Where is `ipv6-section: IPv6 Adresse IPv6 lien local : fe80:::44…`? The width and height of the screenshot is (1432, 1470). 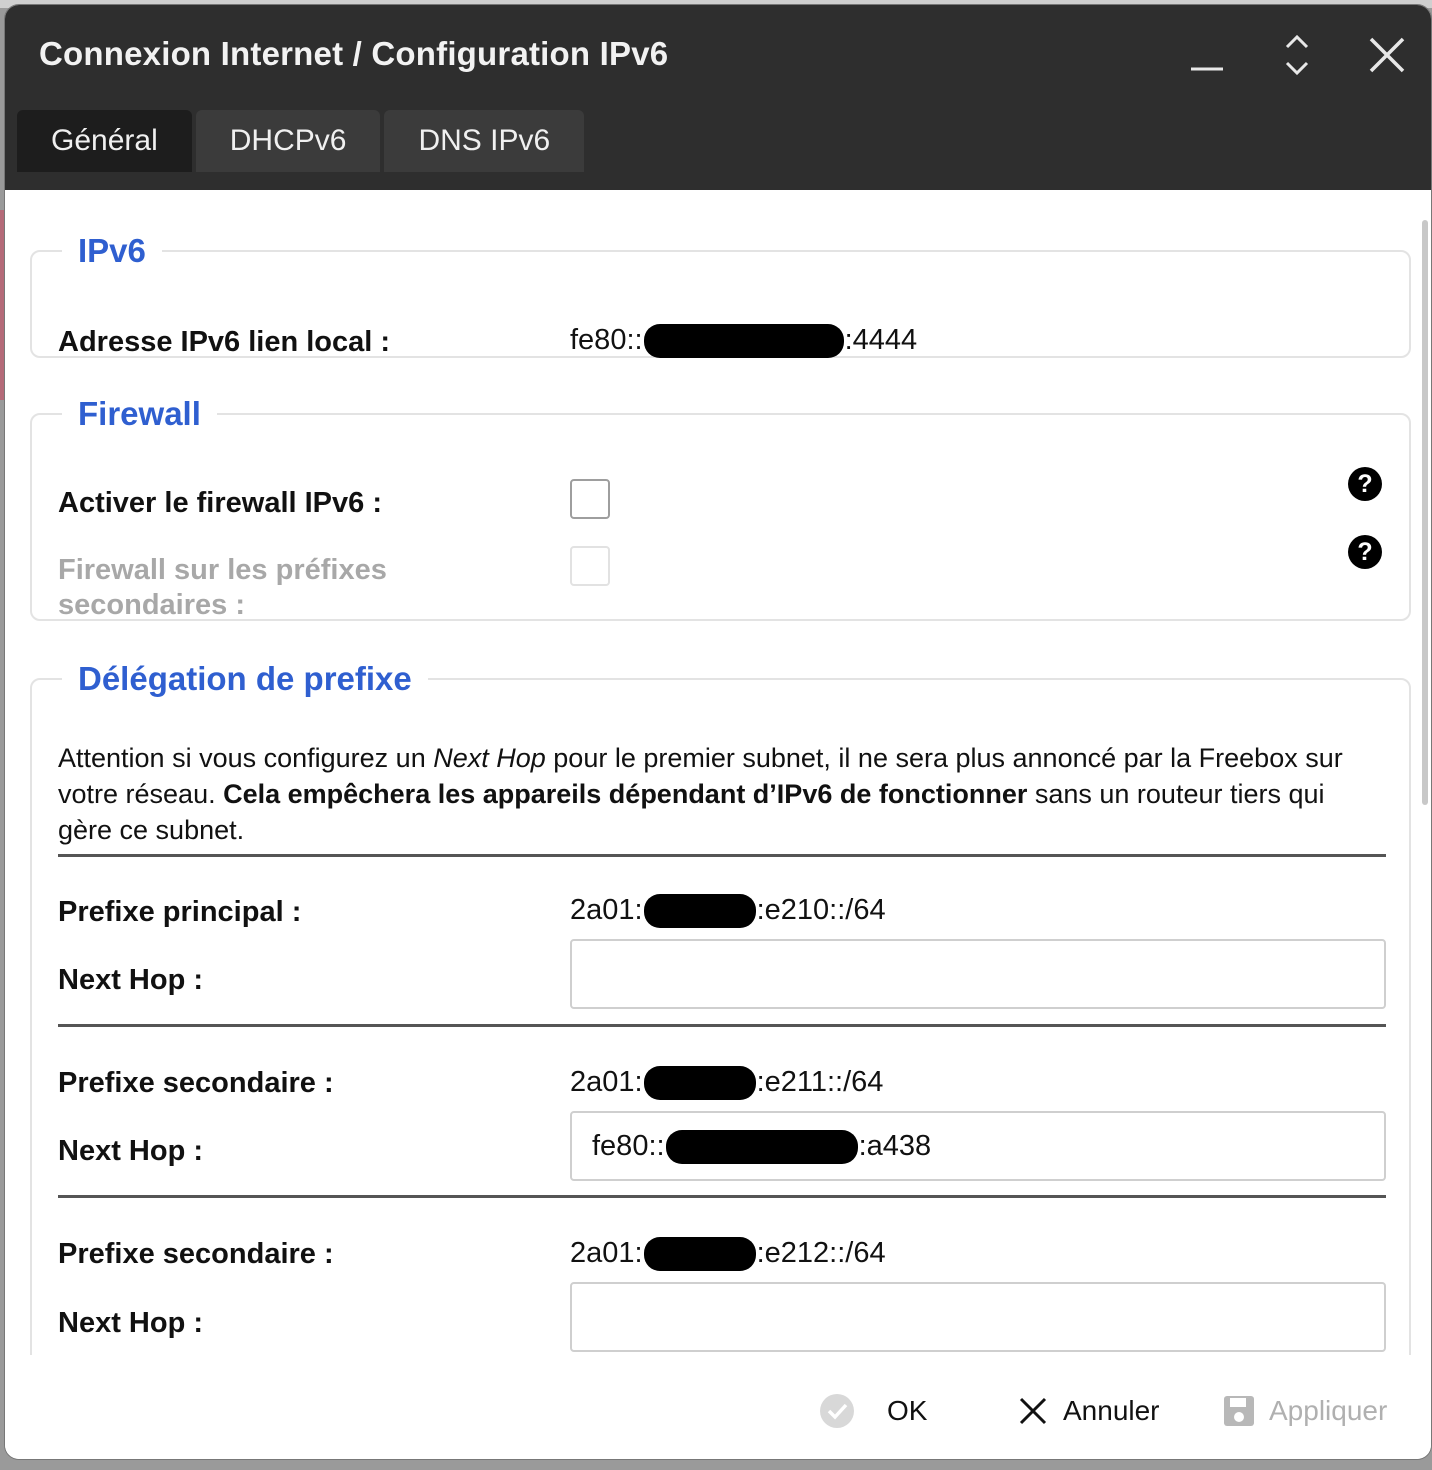 ipv6-section: IPv6 Adresse IPv6 lien local : fe80:::44… is located at coordinates (720, 295).